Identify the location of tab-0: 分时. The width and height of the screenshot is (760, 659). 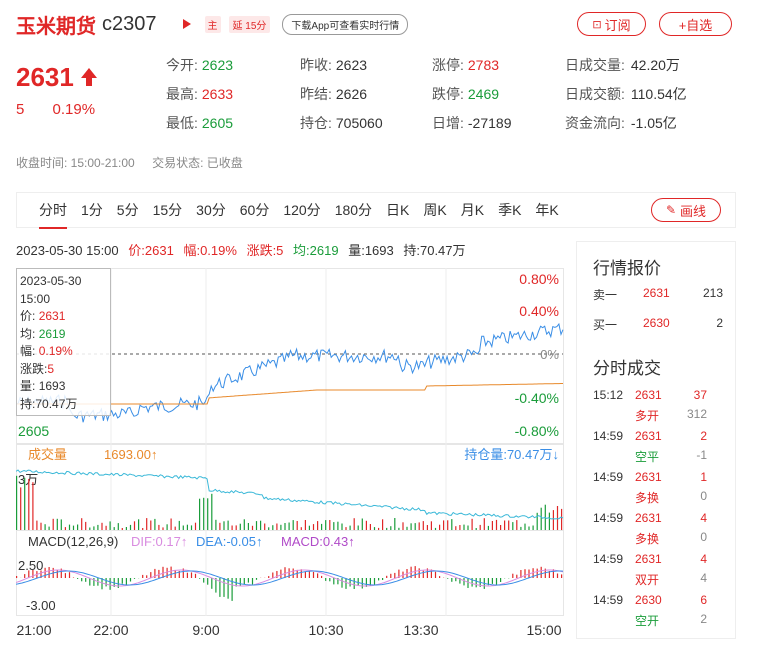
(53, 210).